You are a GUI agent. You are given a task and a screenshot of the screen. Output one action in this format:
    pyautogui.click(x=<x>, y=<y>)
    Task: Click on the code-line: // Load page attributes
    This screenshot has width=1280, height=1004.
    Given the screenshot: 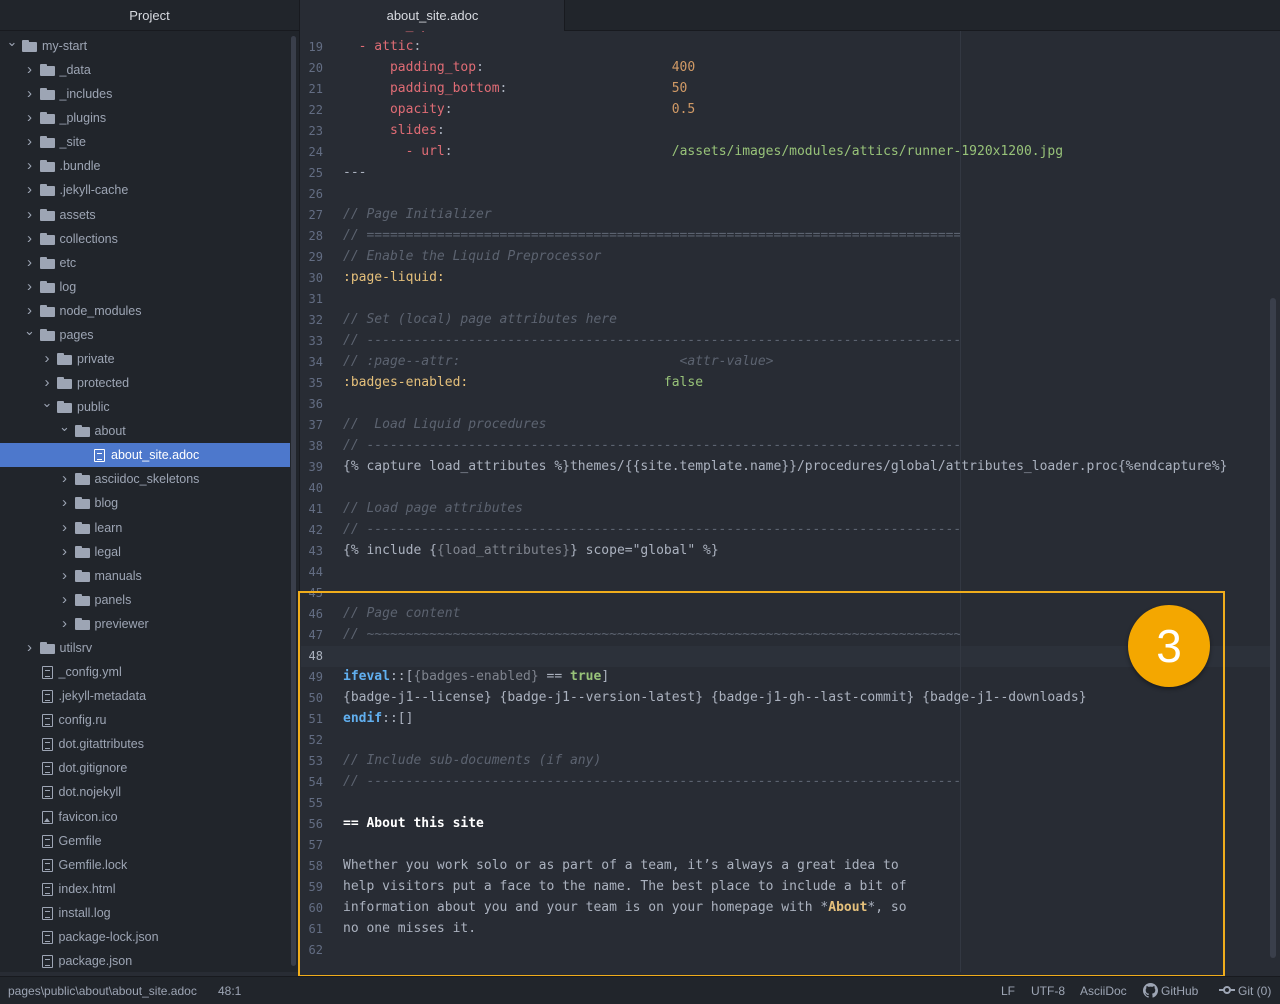 What is the action you would take?
    pyautogui.click(x=433, y=508)
    